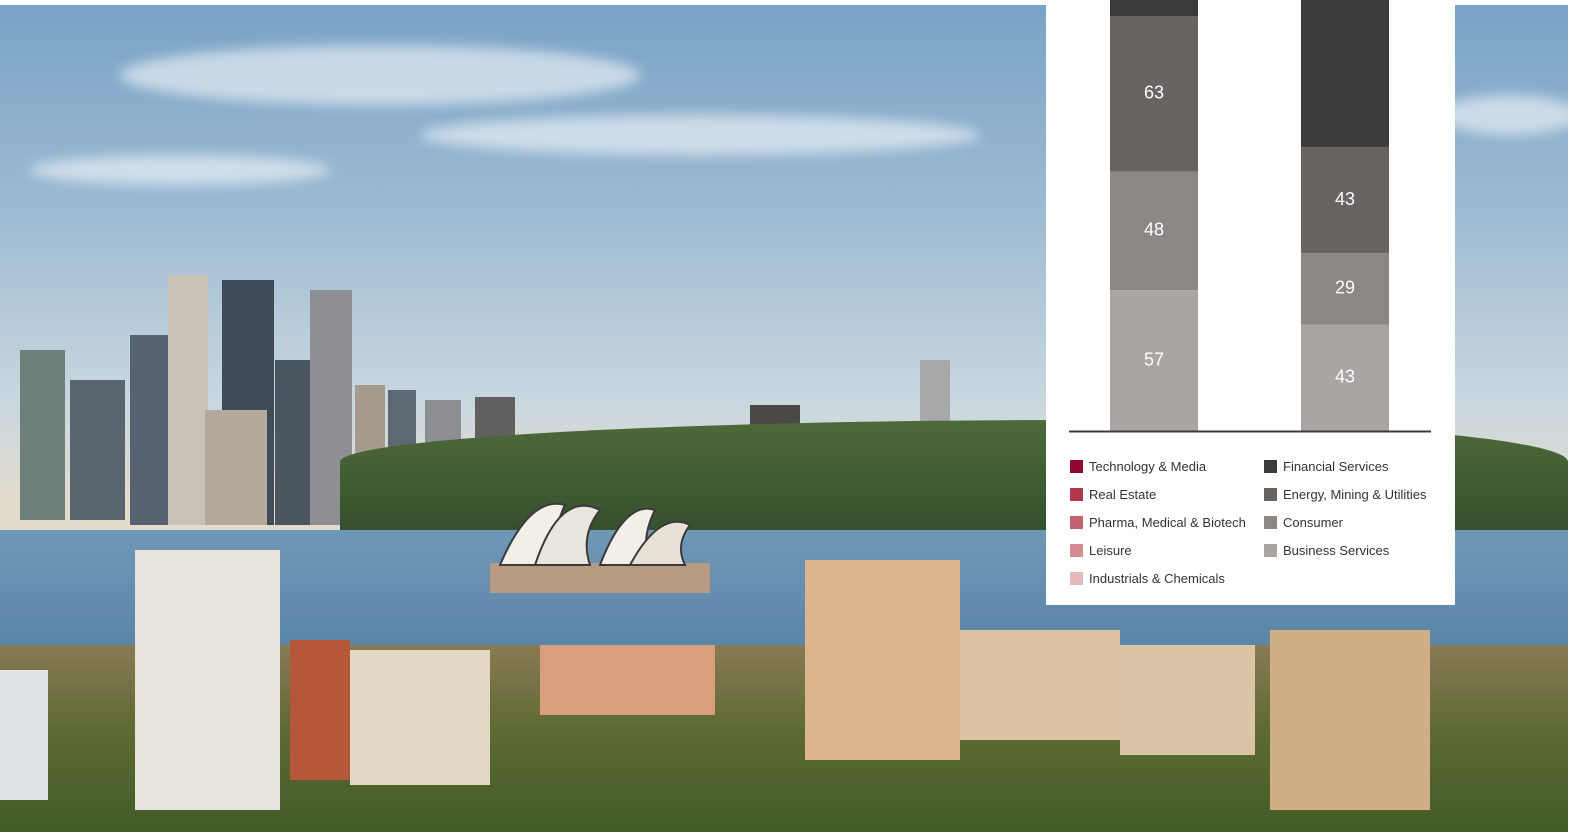 This screenshot has width=1588, height=837. Describe the element at coordinates (1355, 494) in the screenshot. I see `legend-label: Energy, Mining & Utilities` at that location.